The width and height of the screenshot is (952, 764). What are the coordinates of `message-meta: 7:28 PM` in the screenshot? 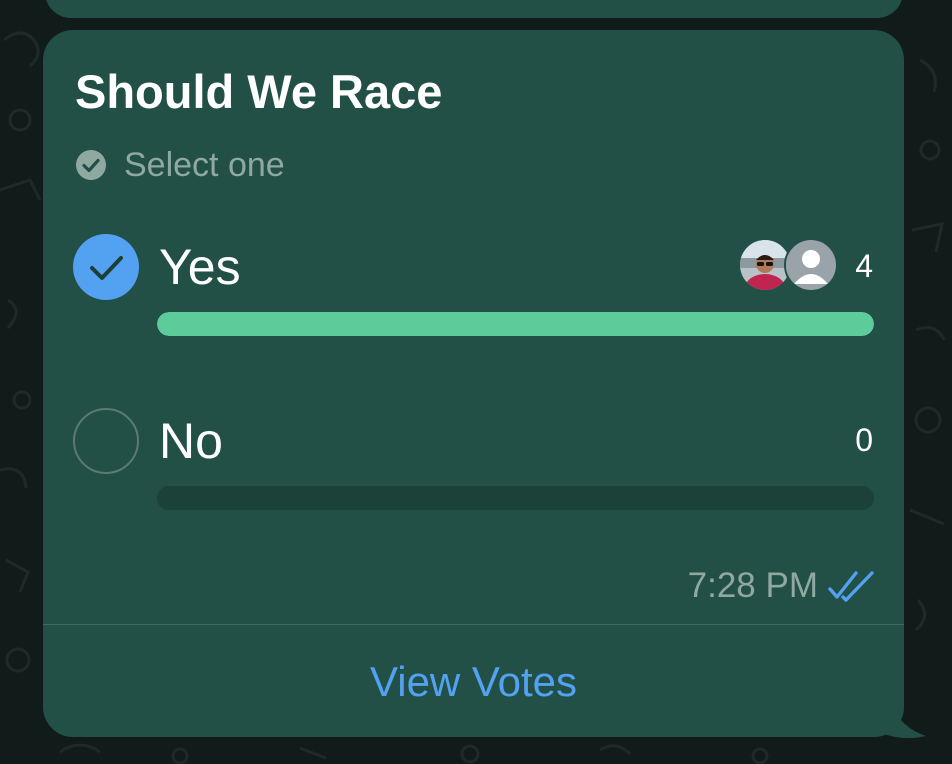 It's located at (781, 586).